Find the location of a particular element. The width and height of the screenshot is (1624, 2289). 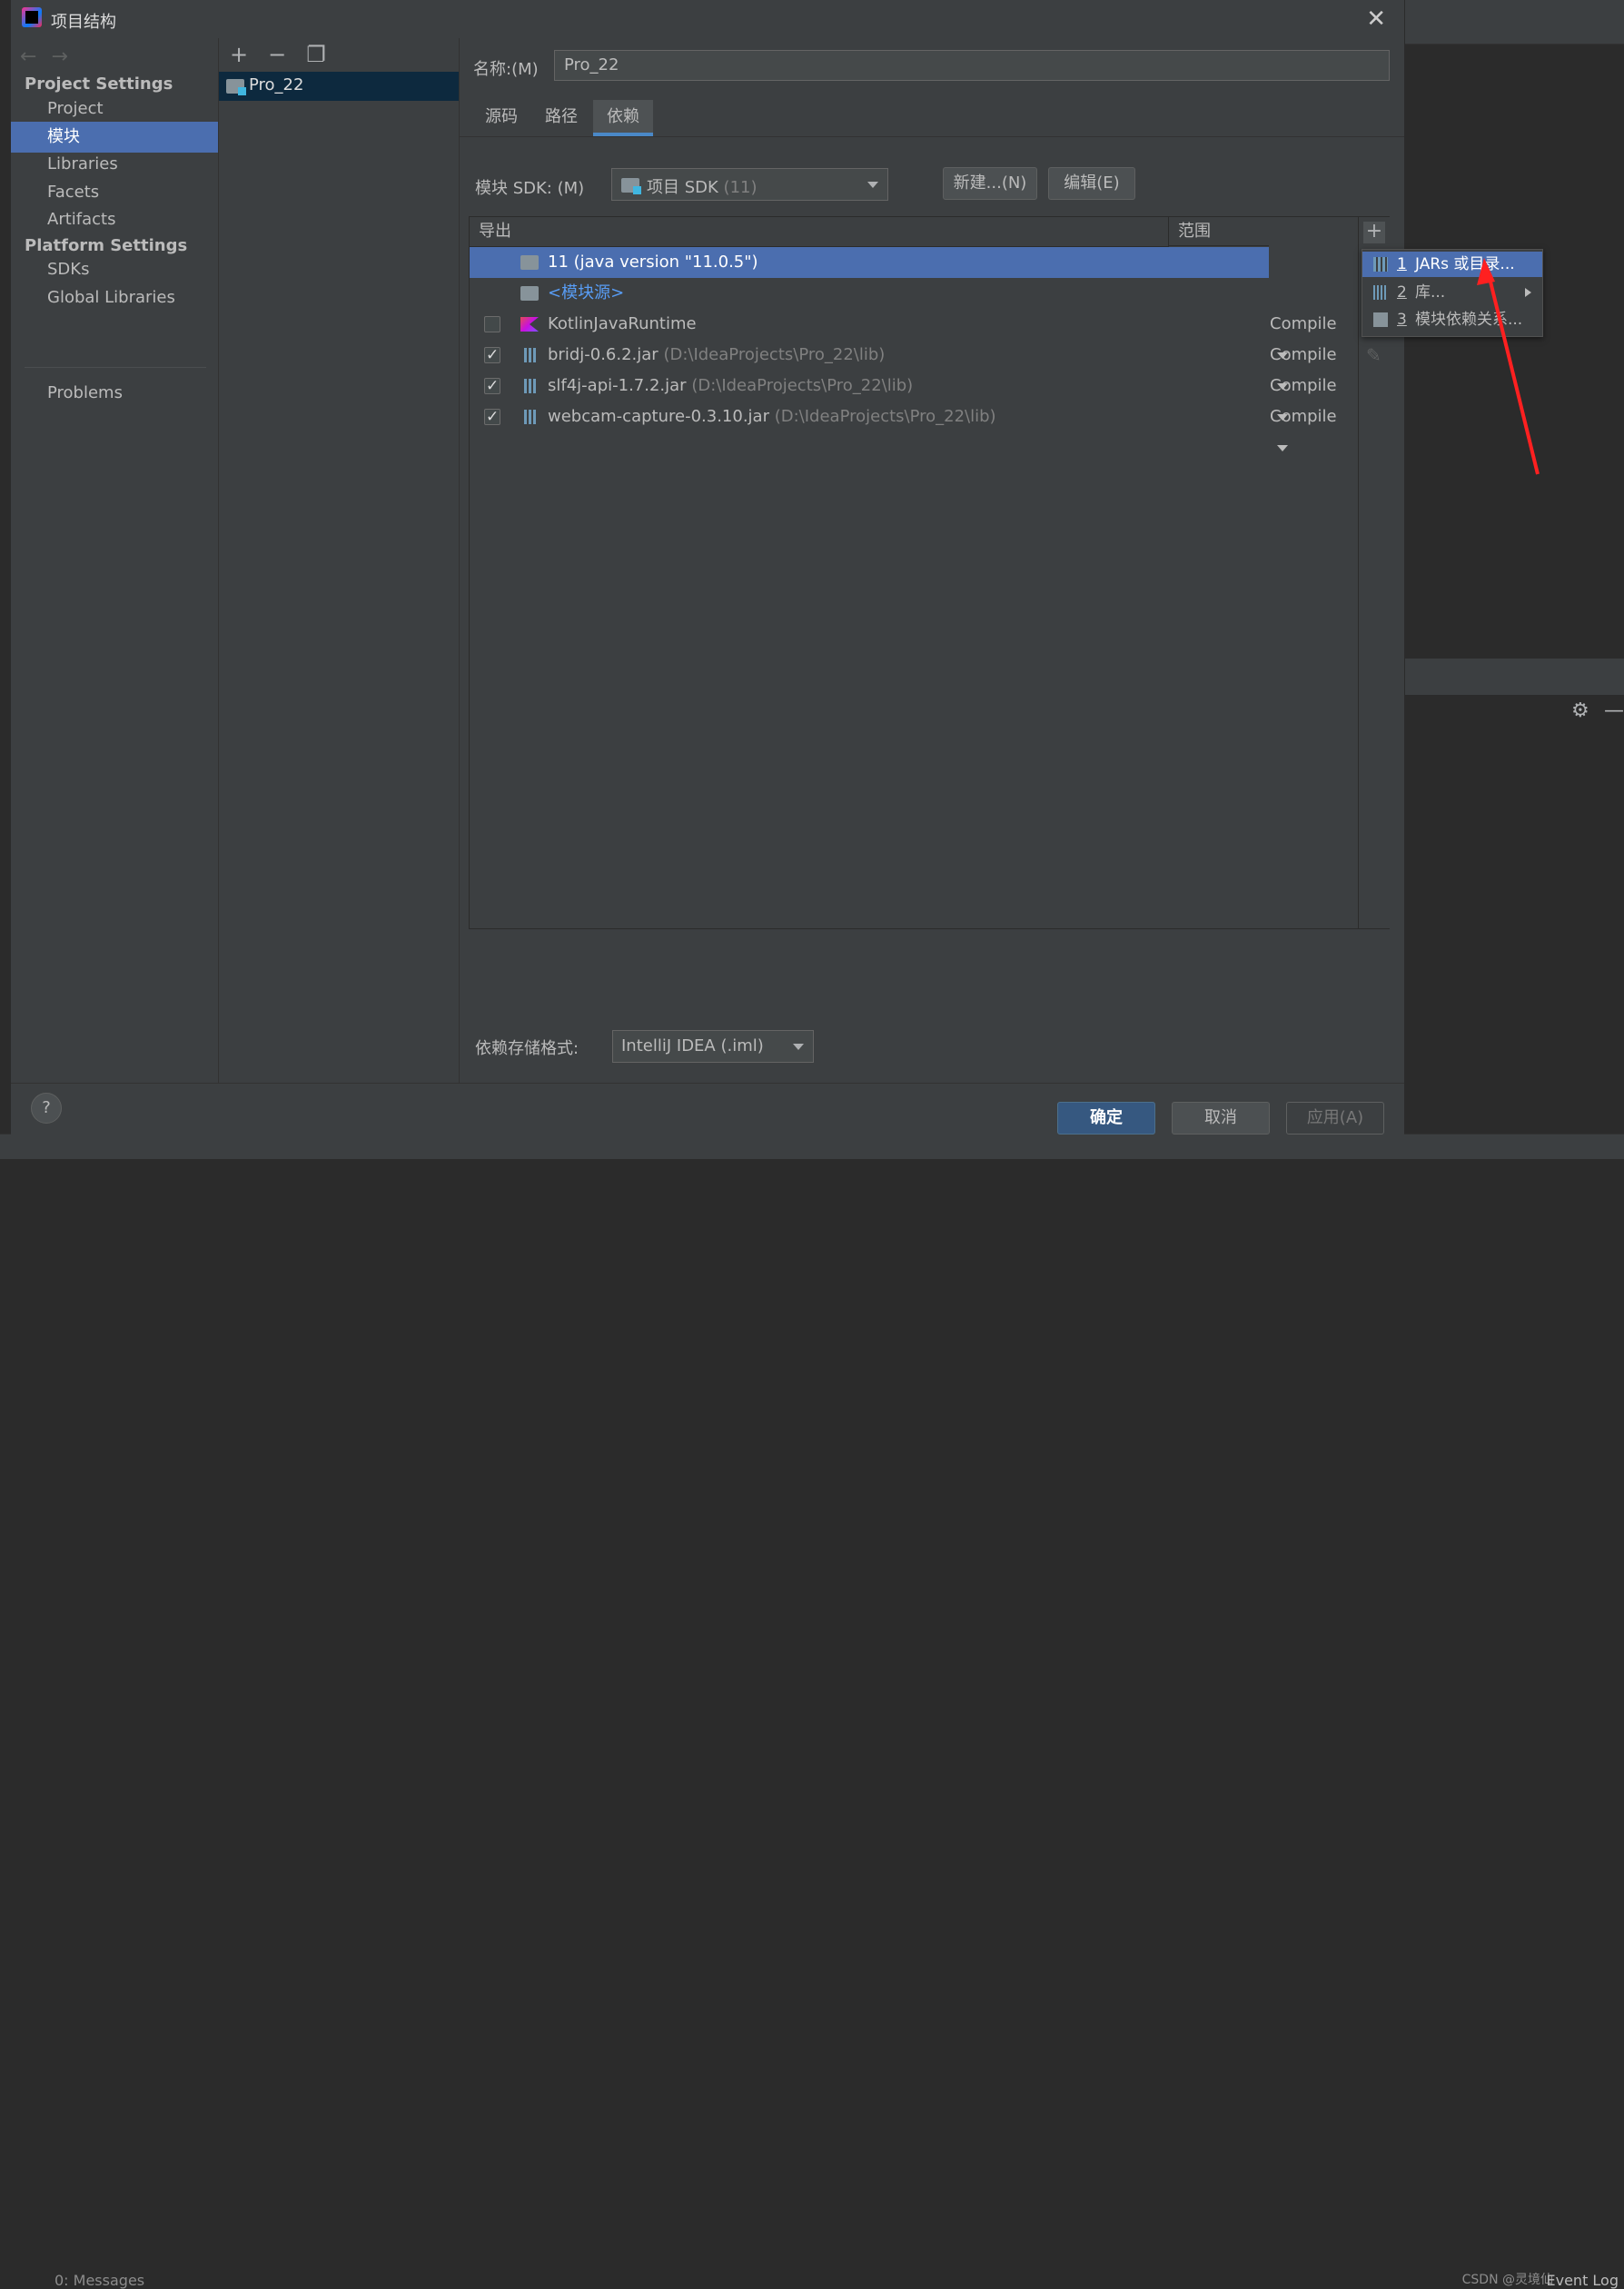

storage-format-label: 依赖存储格式: is located at coordinates (527, 1048).